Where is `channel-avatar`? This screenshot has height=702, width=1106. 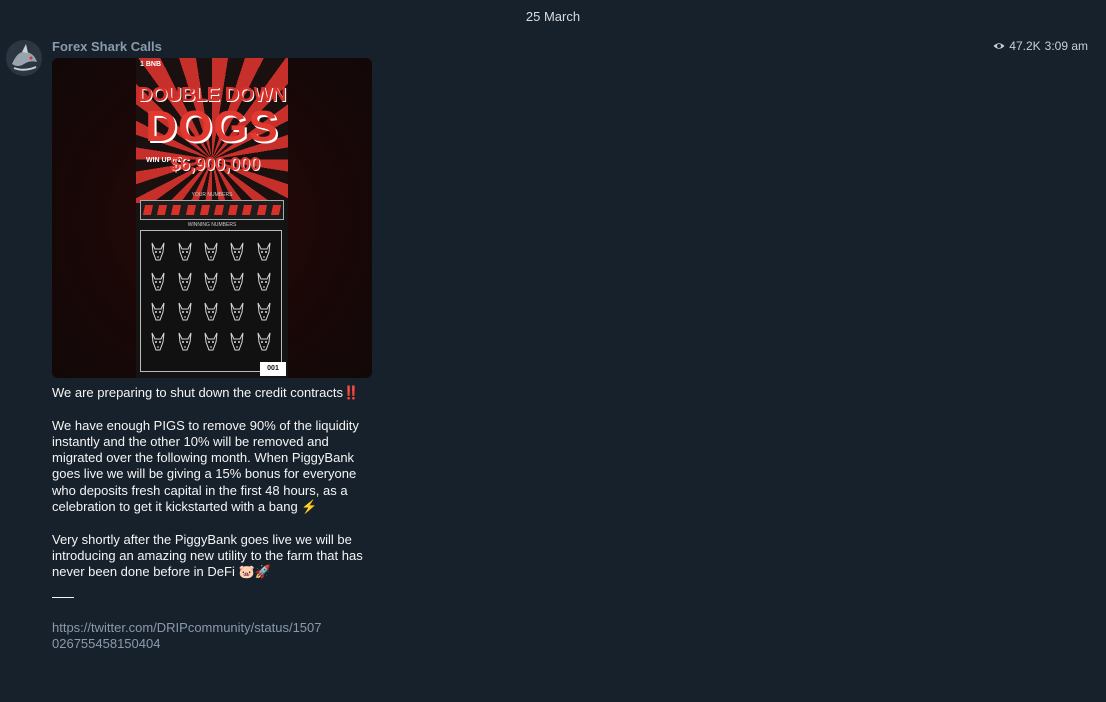 channel-avatar is located at coordinates (24, 58).